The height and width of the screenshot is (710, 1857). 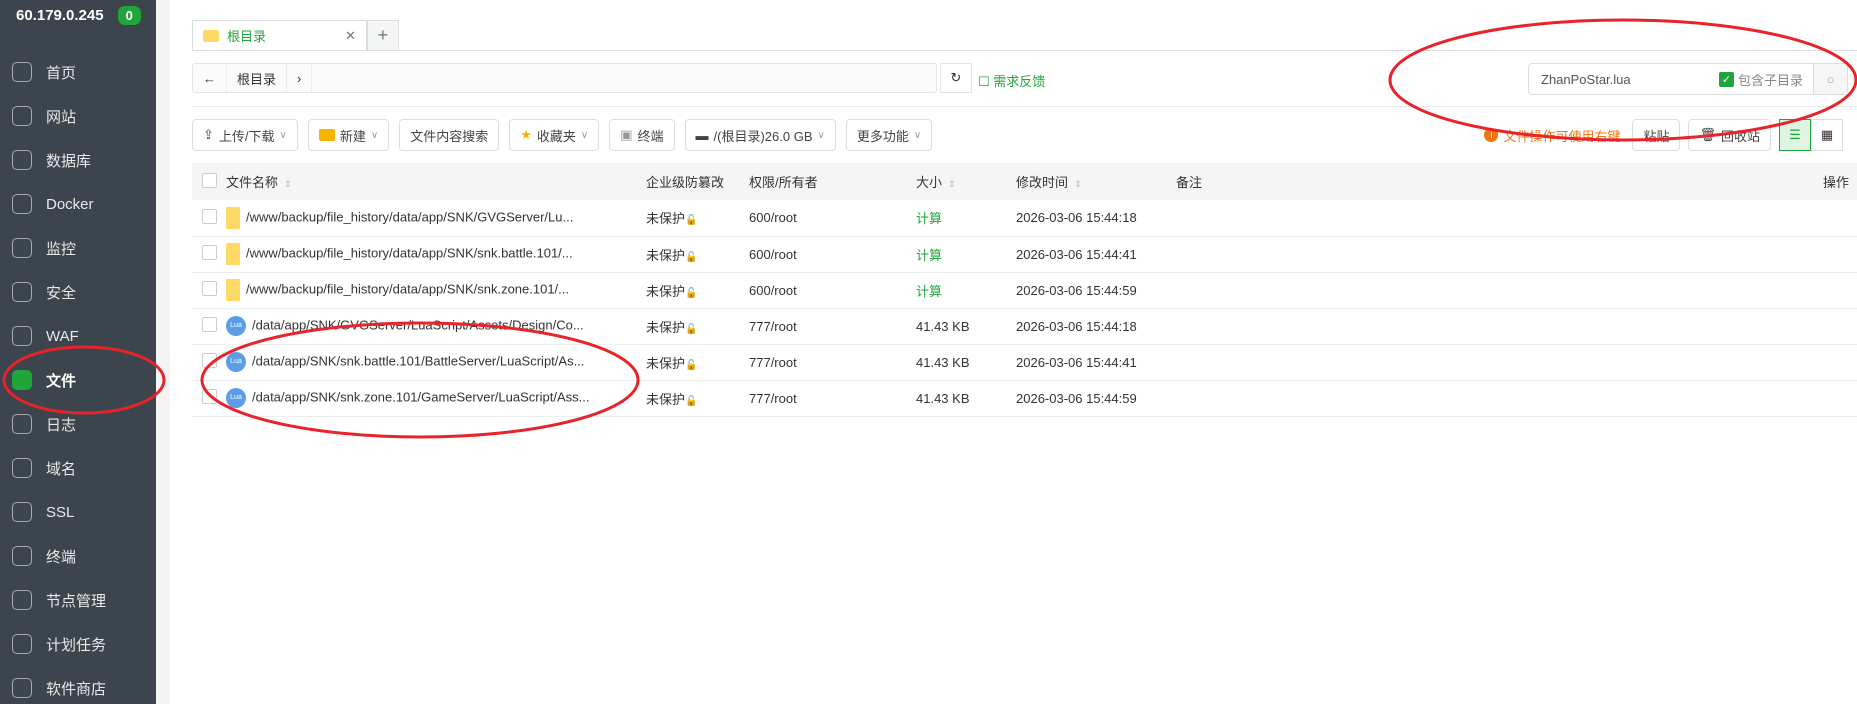 What do you see at coordinates (78, 204) in the screenshot?
I see `sidebar-item: Docker` at bounding box center [78, 204].